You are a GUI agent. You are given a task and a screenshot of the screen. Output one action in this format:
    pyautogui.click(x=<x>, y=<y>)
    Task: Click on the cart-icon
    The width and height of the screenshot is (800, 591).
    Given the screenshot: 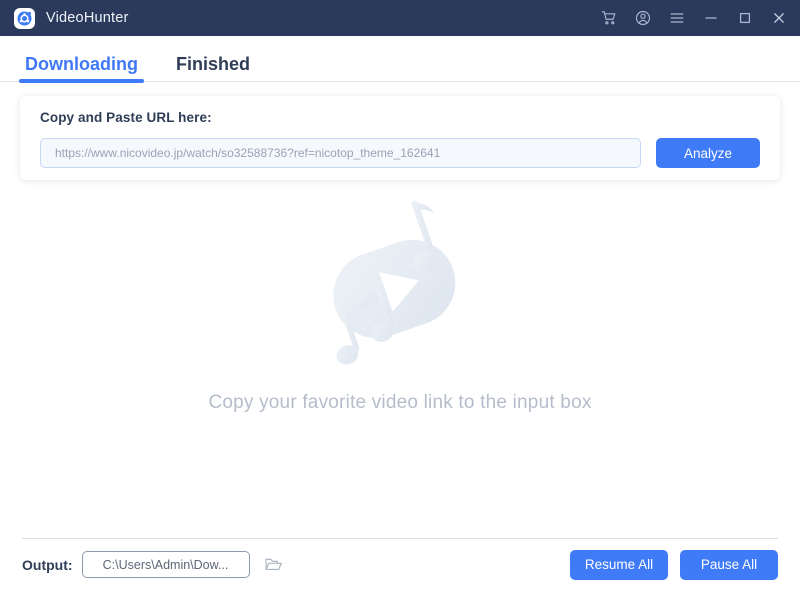 What is the action you would take?
    pyautogui.click(x=609, y=18)
    